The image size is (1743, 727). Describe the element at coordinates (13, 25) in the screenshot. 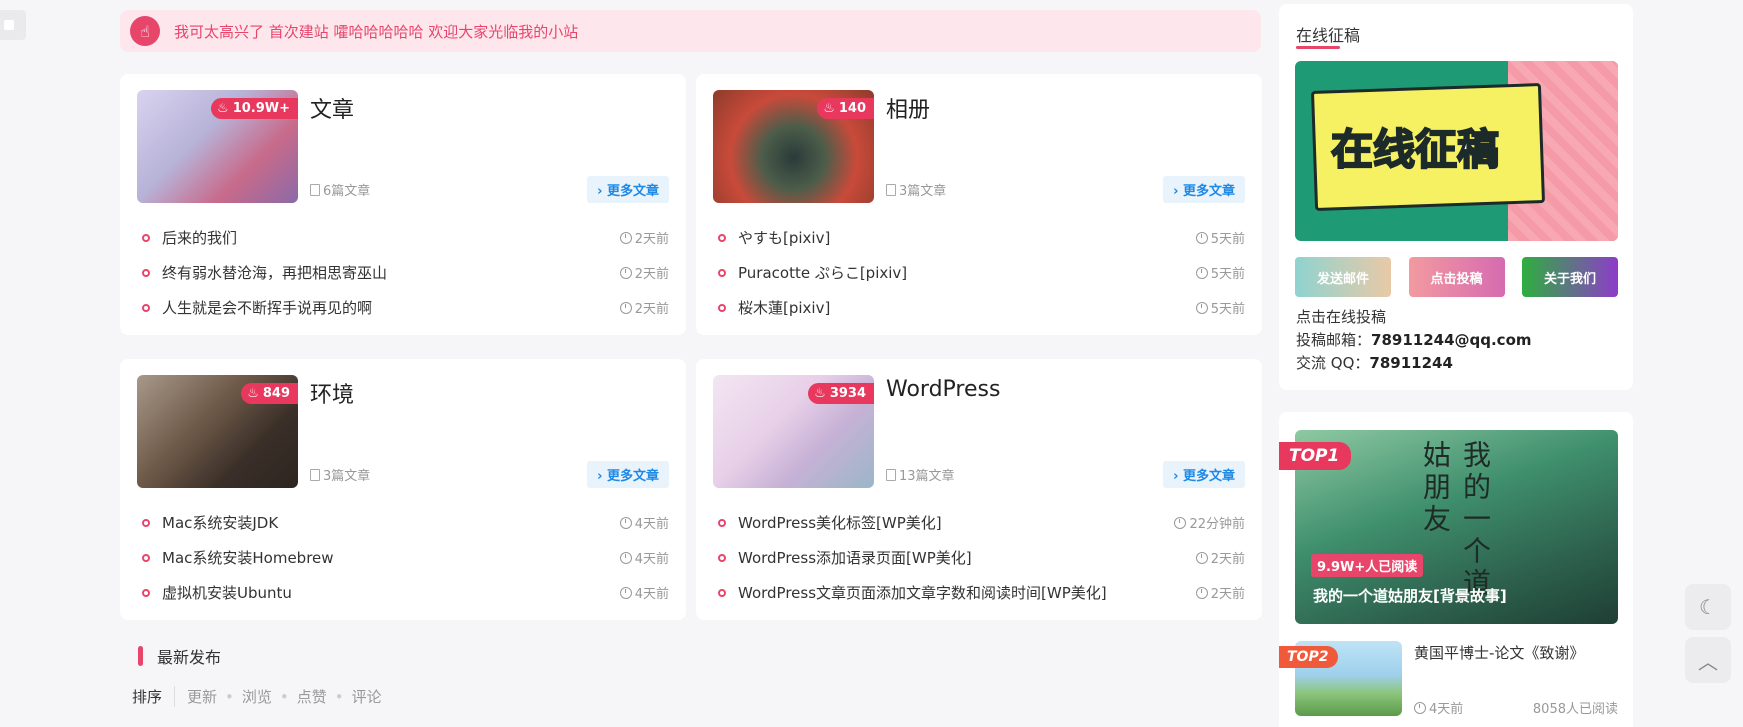

I see `left-edge-tab` at that location.